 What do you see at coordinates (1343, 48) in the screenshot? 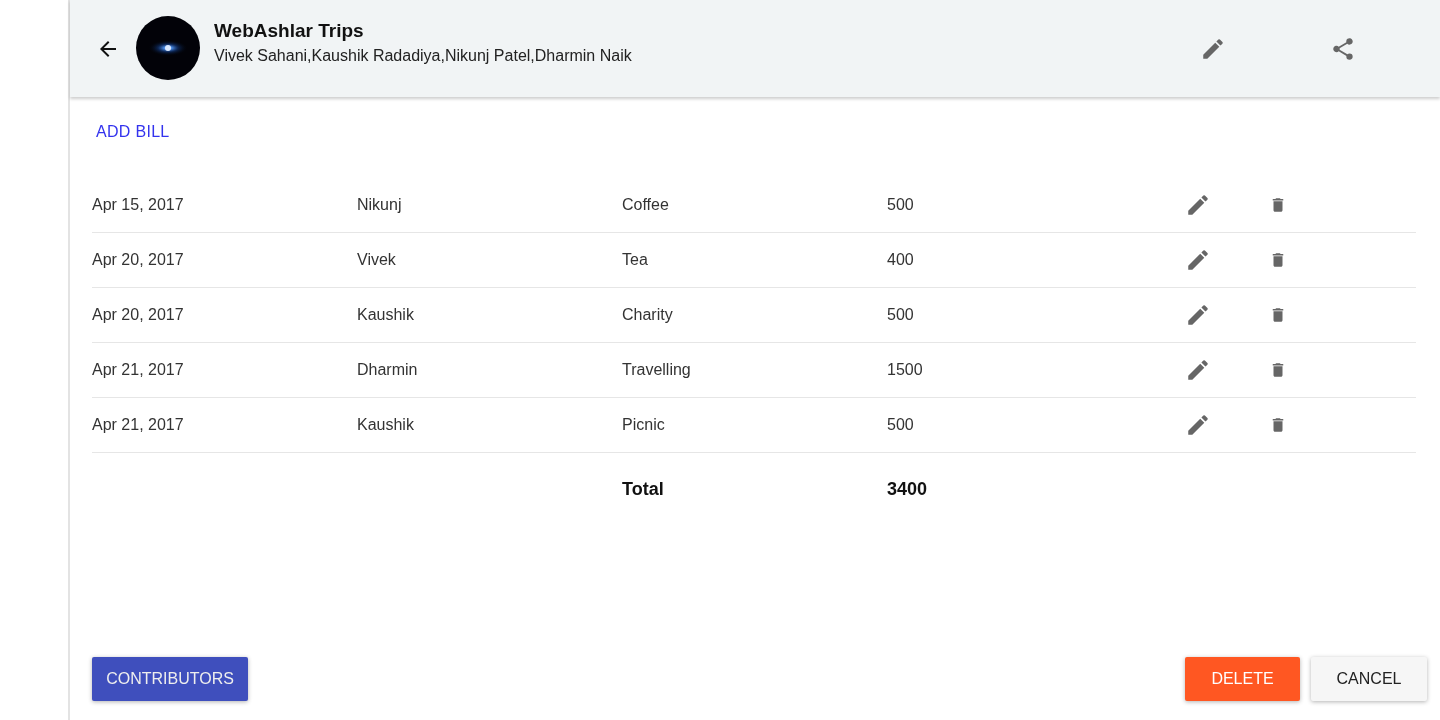
I see `share-icon` at bounding box center [1343, 48].